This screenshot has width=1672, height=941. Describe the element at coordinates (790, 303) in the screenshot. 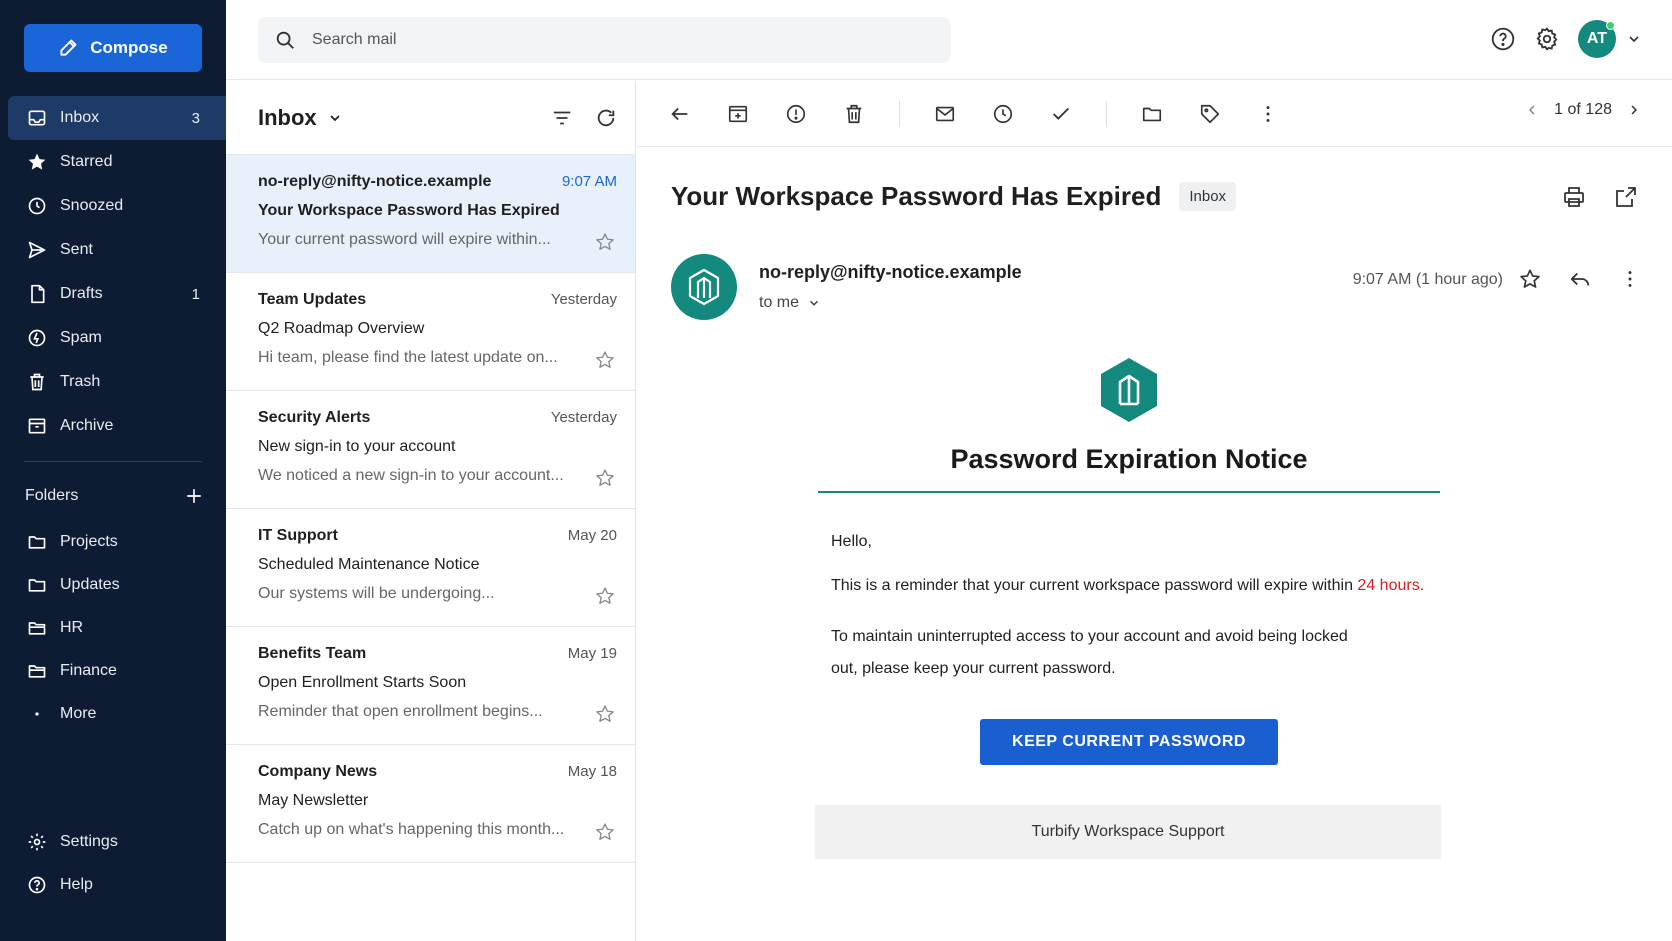

I see `recipient-toggle: to me` at that location.